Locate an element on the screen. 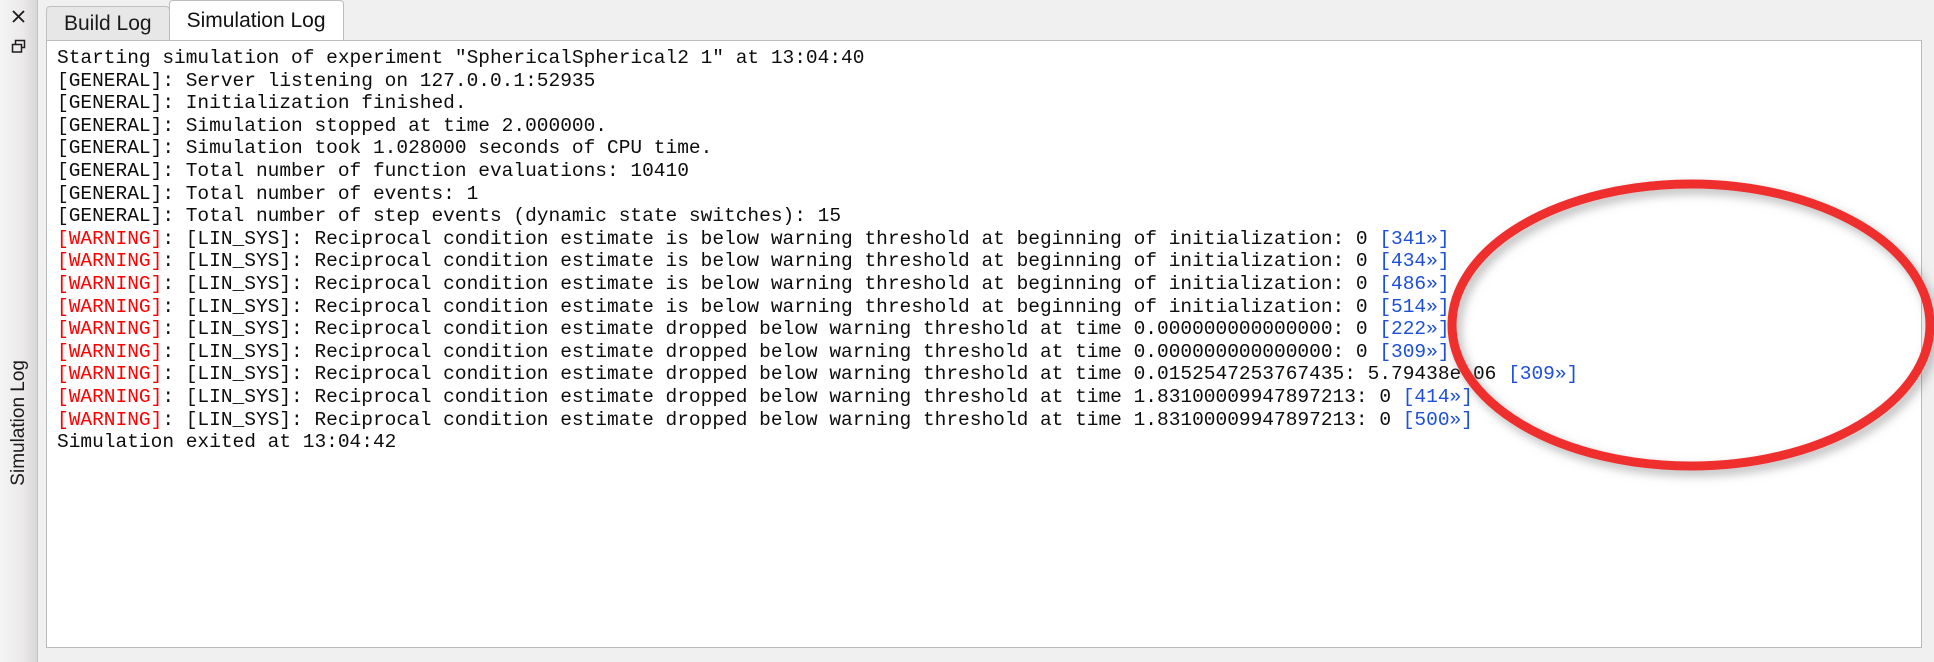  dock-strip: Simulation Log is located at coordinates (19, 331).